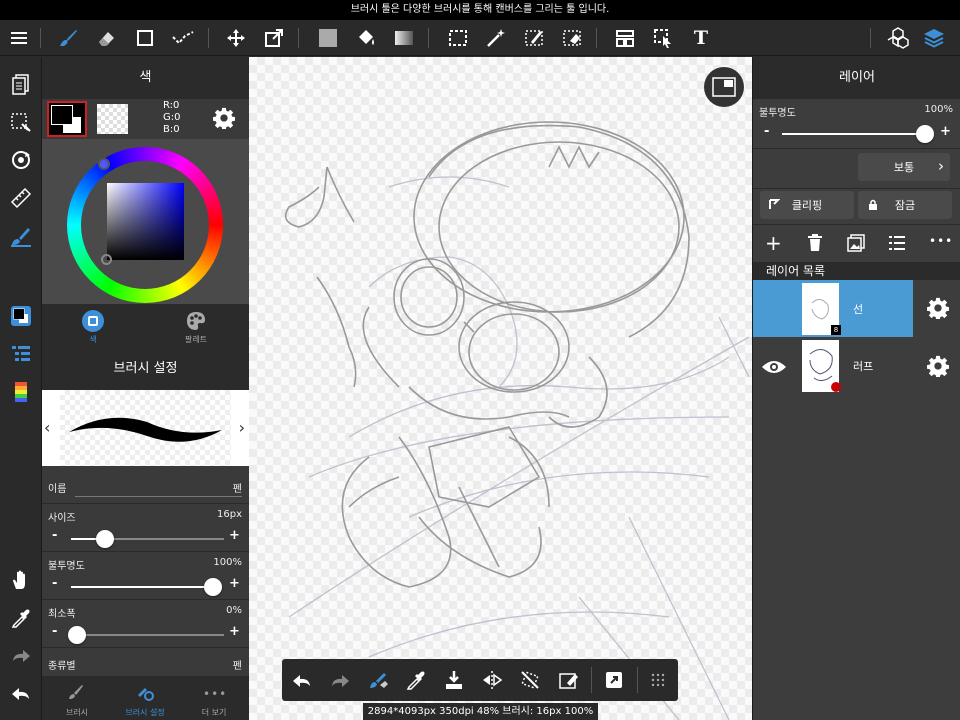  Describe the element at coordinates (106, 38) in the screenshot. I see `eraser-icon` at that location.